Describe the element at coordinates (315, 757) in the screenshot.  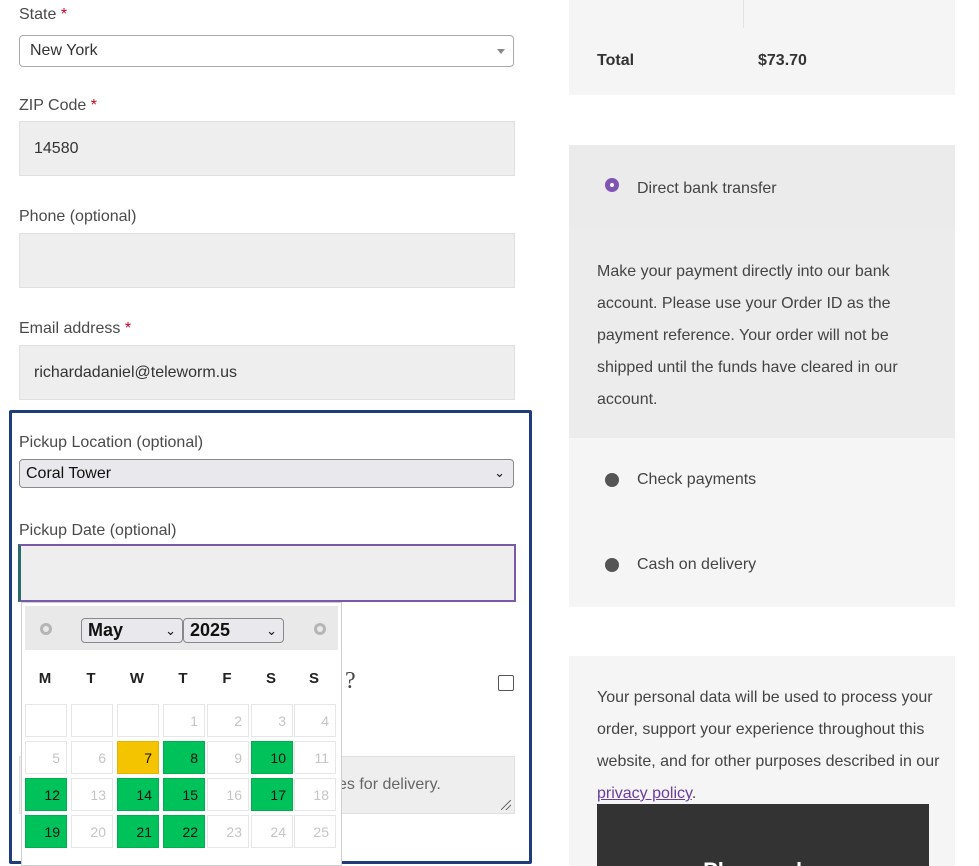
I see `calendar-day: 11` at that location.